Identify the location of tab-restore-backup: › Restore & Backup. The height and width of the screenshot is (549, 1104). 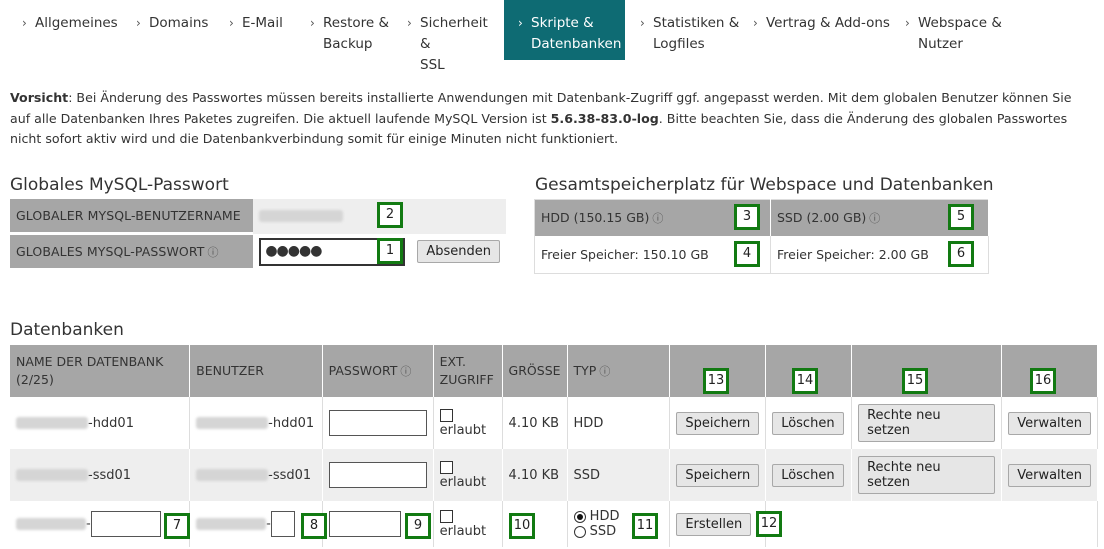
(350, 30).